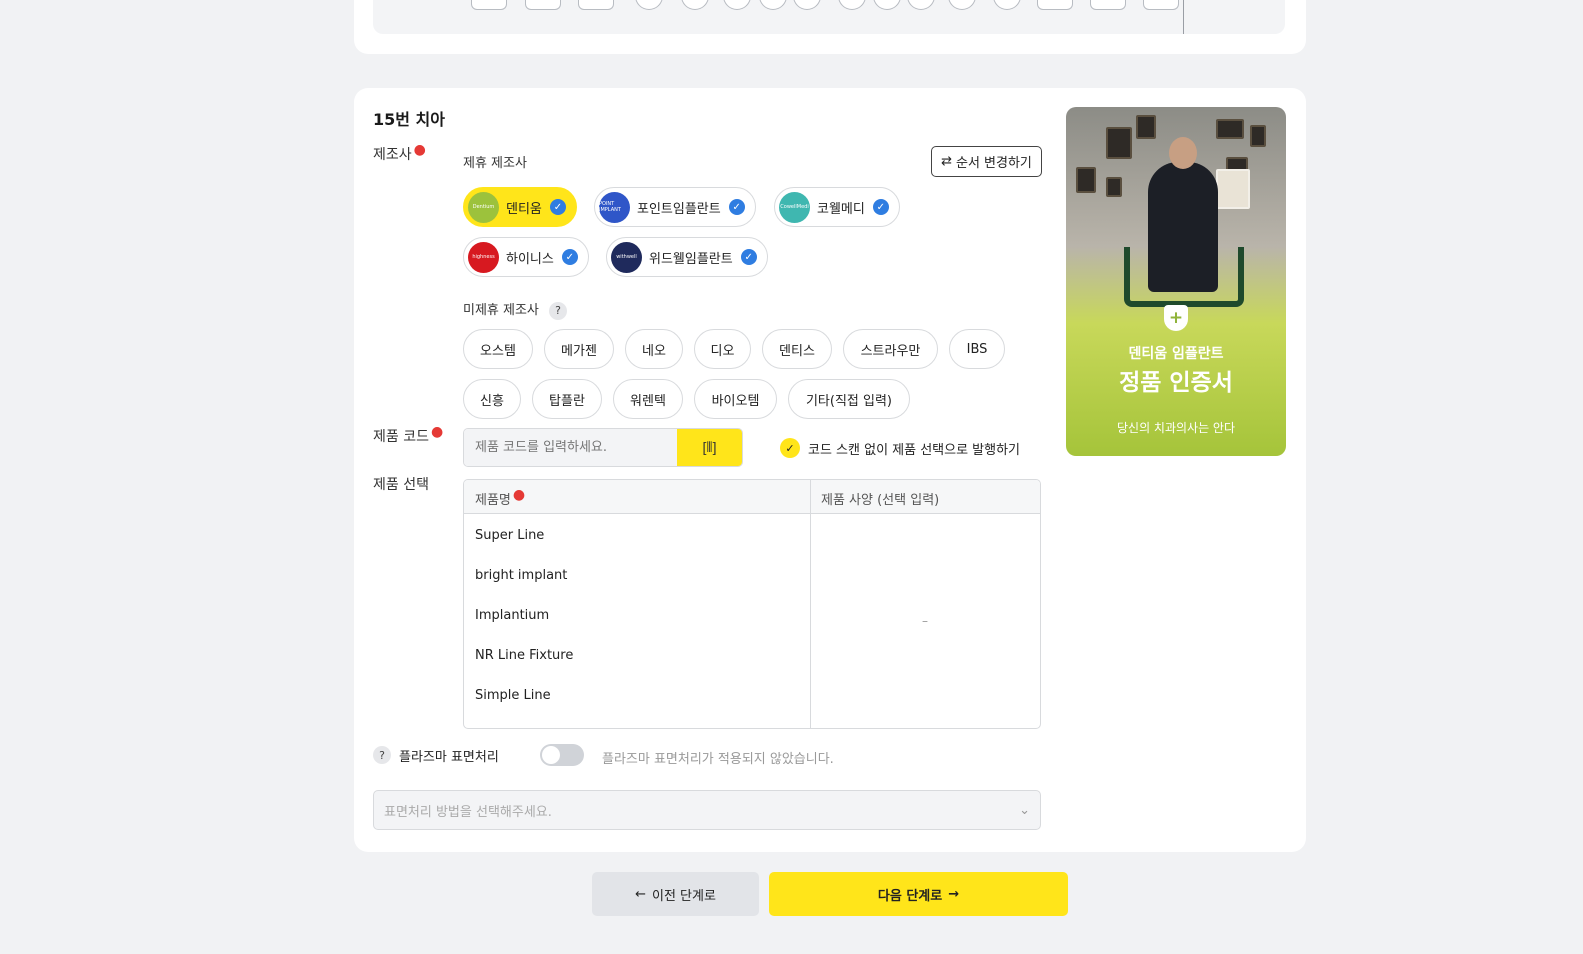 This screenshot has height=954, width=1583. I want to click on column-divider, so click(810, 604).